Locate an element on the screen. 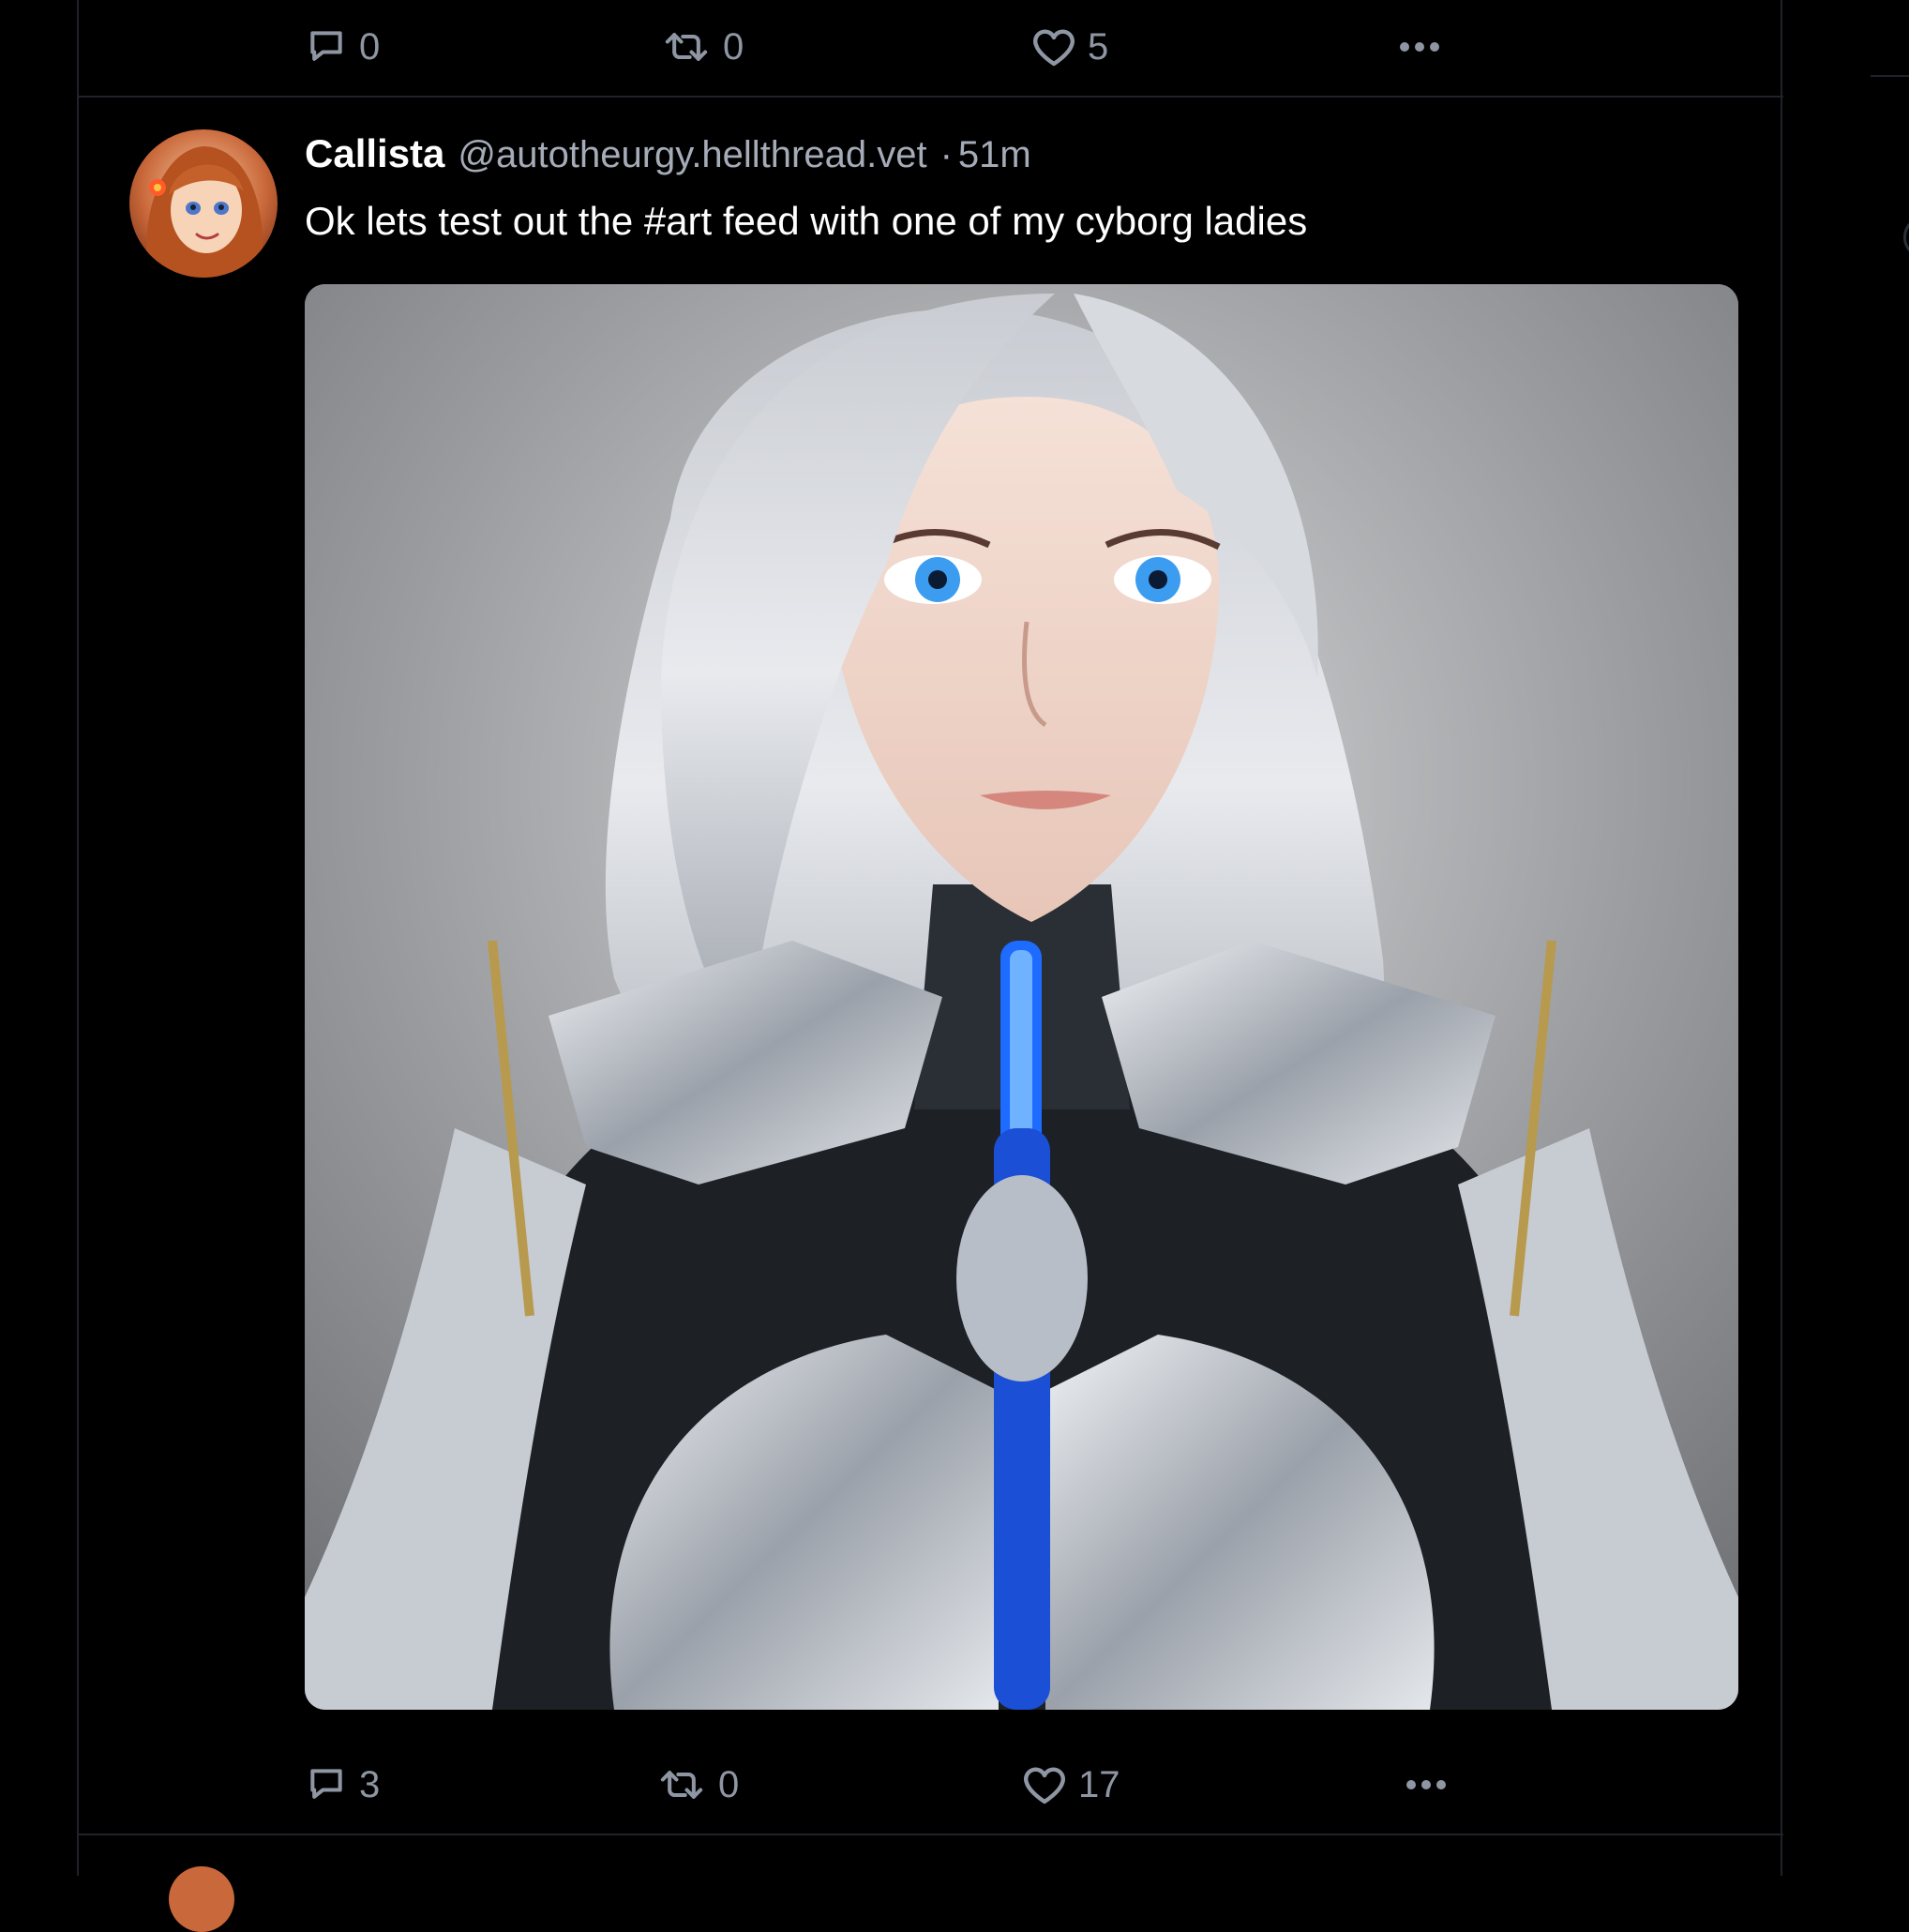 This screenshot has height=1932, width=1909. reply-button: 0 is located at coordinates (342, 47).